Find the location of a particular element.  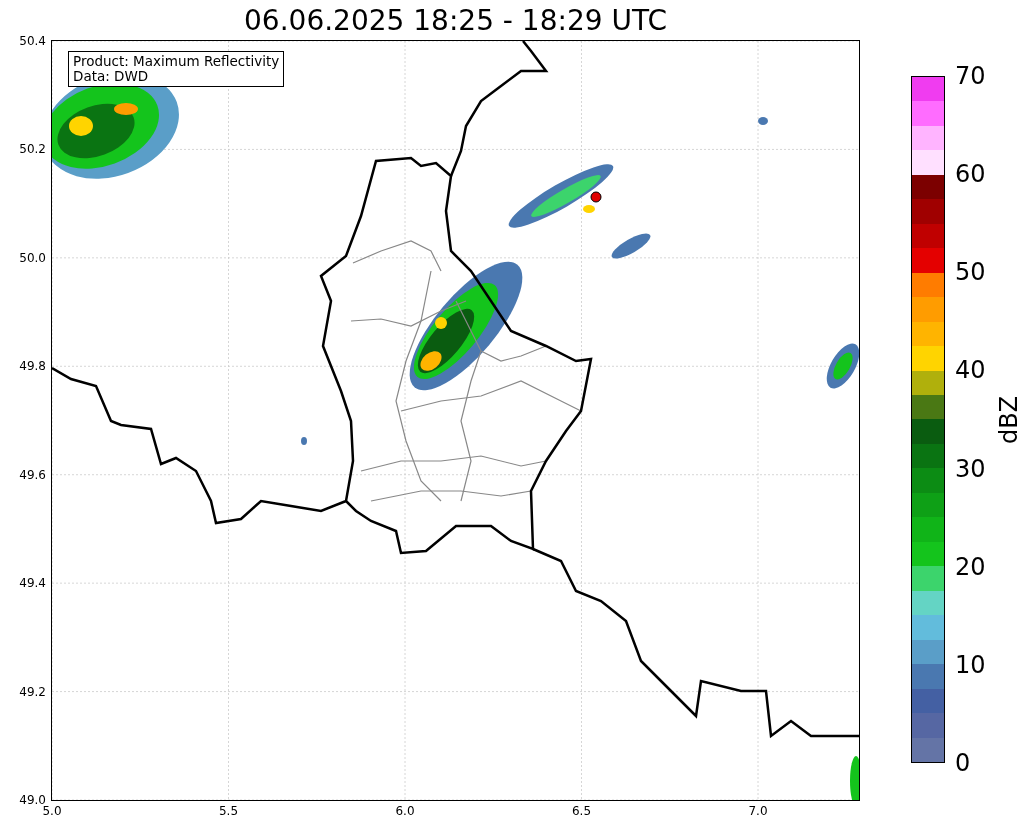

colorbar-tick-label: 0 is located at coordinates (963, 763).